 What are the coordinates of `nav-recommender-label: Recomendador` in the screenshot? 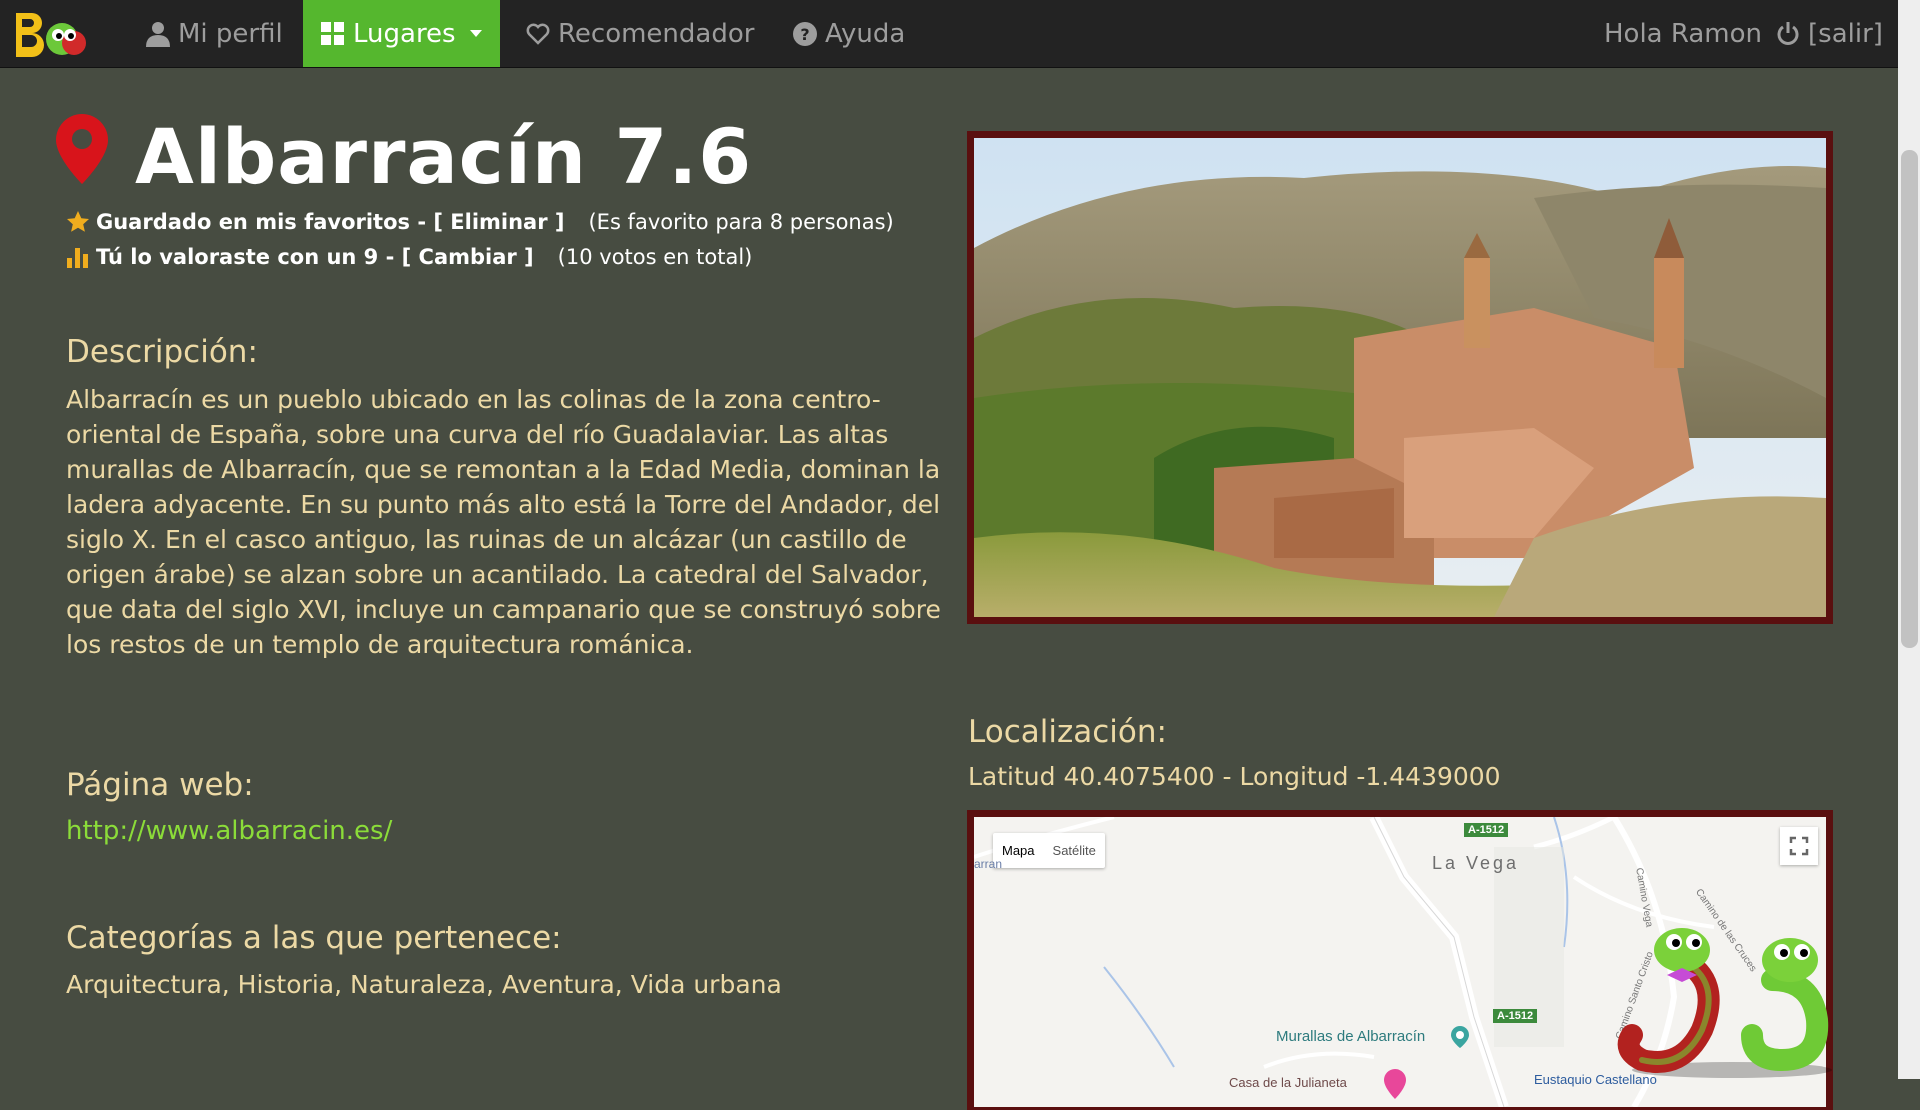 It's located at (656, 33).